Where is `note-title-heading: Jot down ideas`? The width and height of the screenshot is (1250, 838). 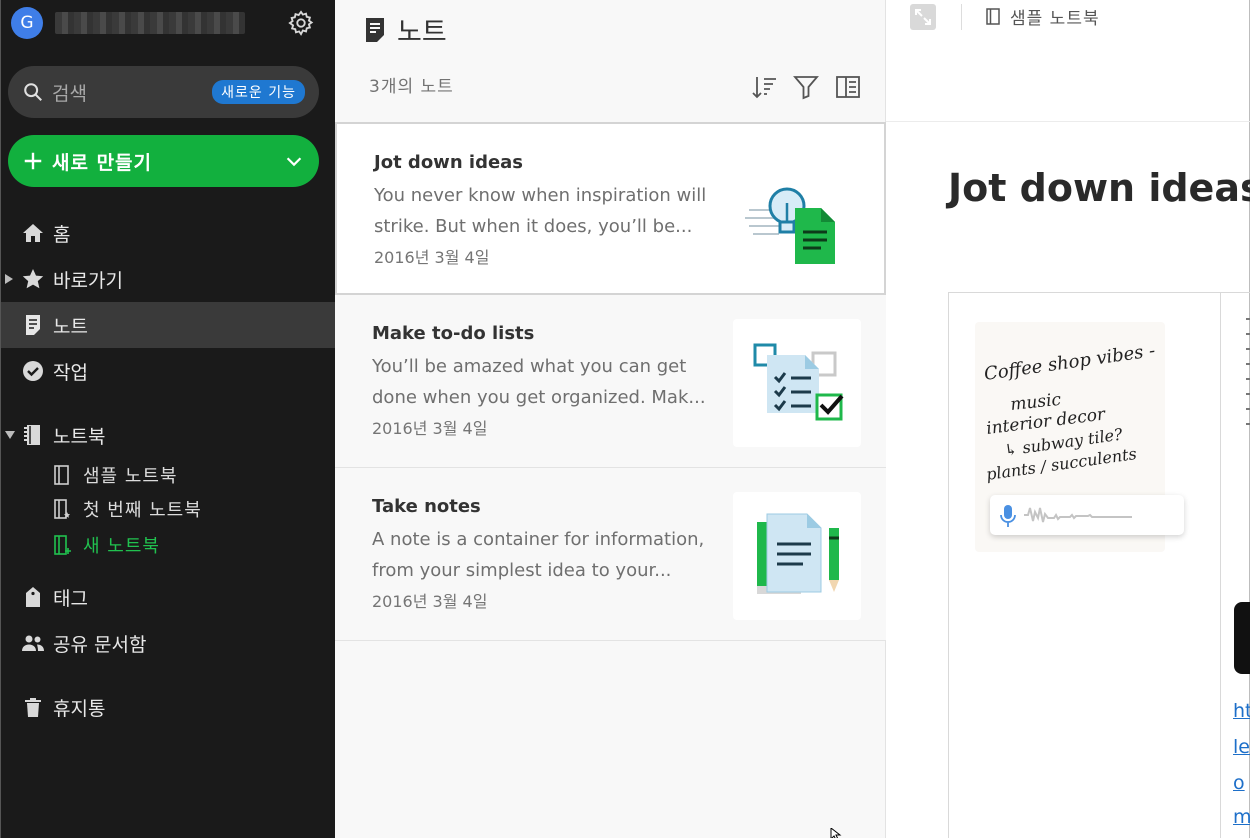 note-title-heading: Jot down ideas is located at coordinates (1099, 188).